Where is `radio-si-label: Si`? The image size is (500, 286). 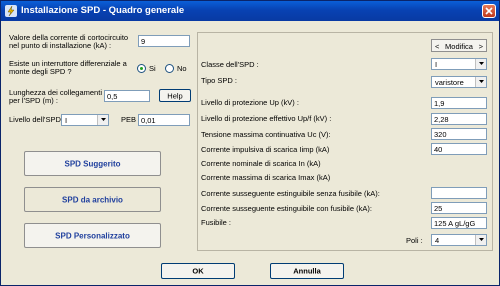 radio-si-label: Si is located at coordinates (152, 68).